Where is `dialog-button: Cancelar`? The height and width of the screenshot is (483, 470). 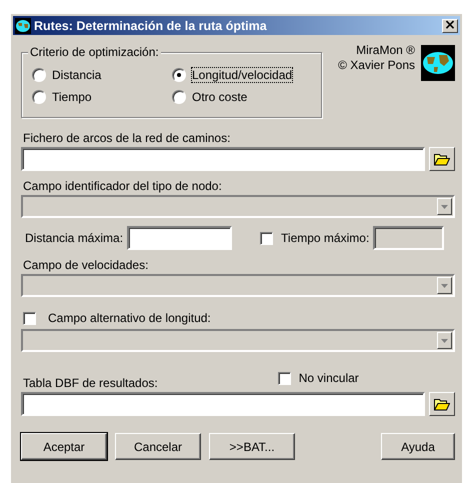
dialog-button: Cancelar is located at coordinates (158, 446).